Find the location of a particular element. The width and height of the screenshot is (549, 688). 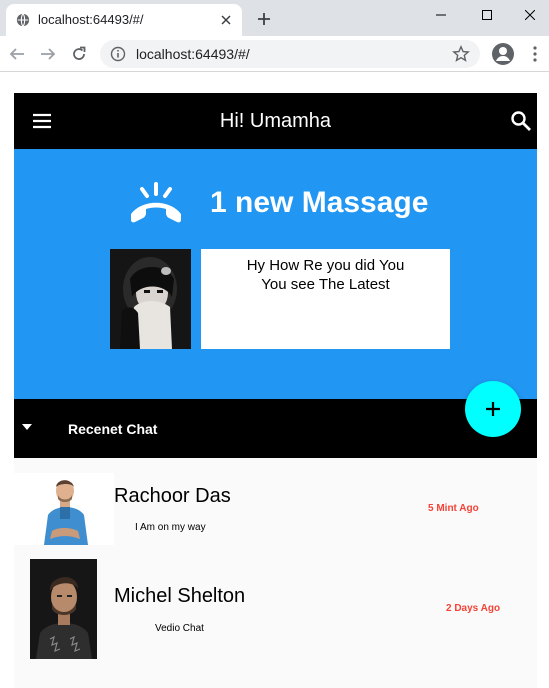

forward-arrow-icon is located at coordinates (48, 54).